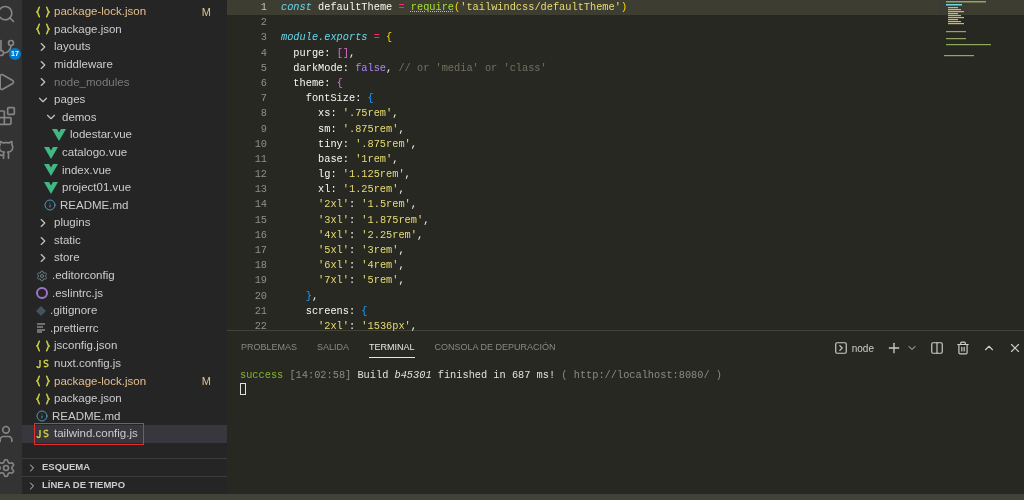 The width and height of the screenshot is (1024, 500). I want to click on line-number: 16, so click(260, 235).